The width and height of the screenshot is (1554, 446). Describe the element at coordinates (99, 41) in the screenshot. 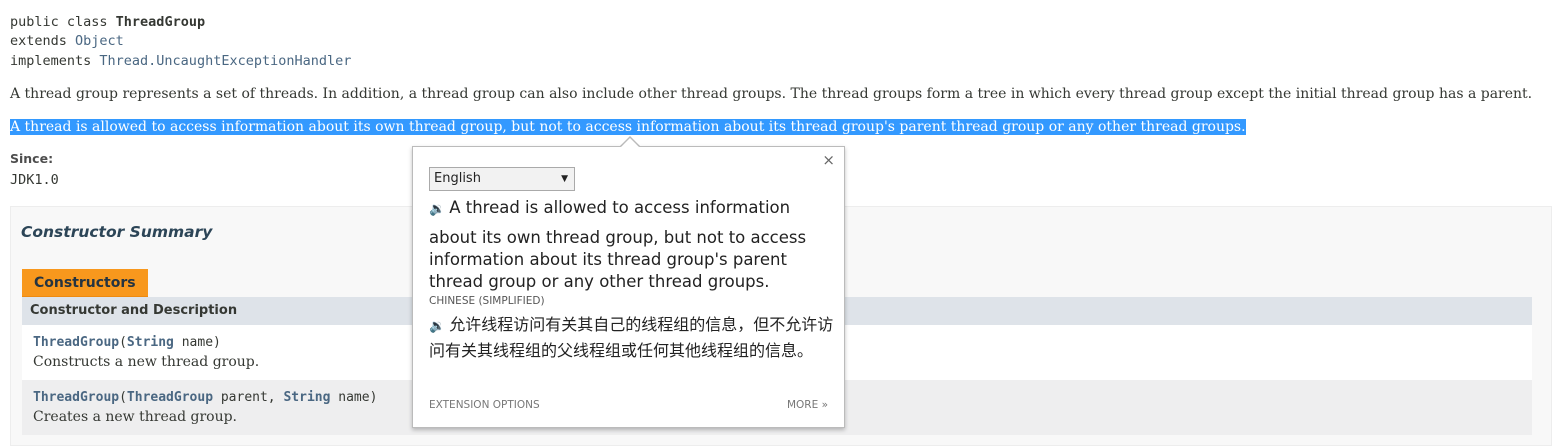

I see `extends-type-link: Object` at that location.